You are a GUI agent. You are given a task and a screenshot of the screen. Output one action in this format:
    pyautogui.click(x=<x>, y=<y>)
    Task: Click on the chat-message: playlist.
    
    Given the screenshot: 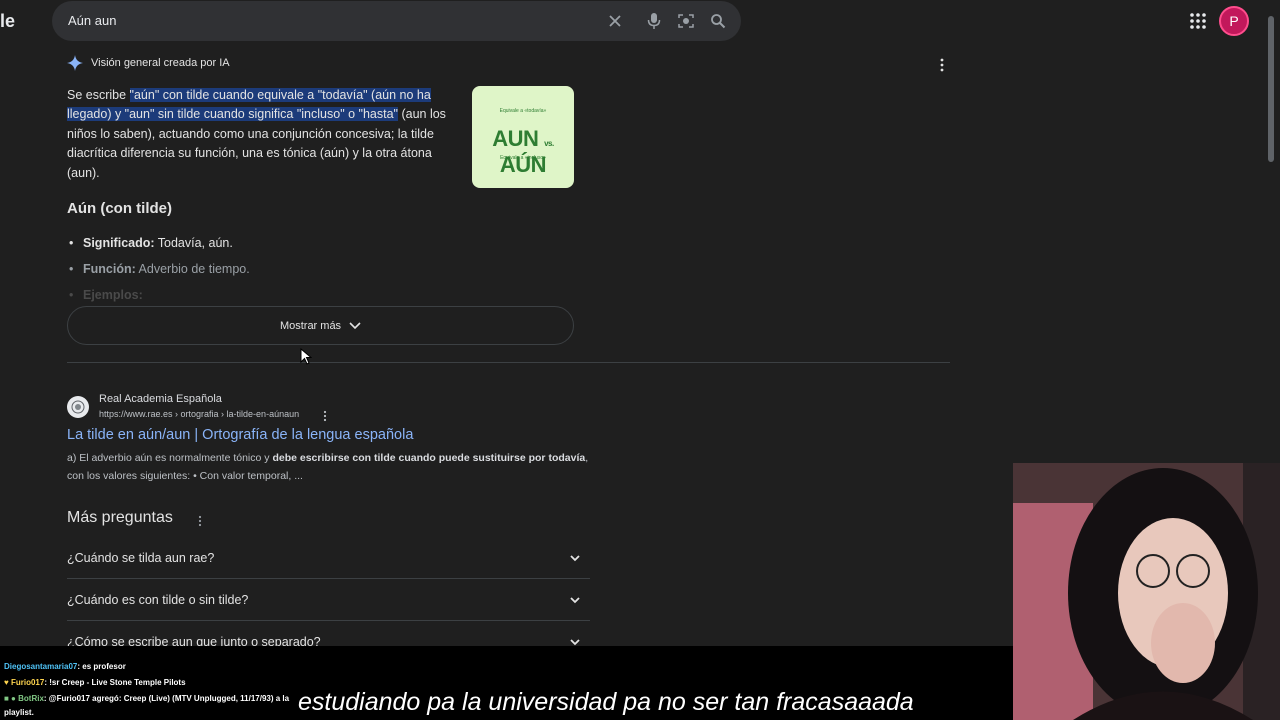 What is the action you would take?
    pyautogui.click(x=19, y=712)
    